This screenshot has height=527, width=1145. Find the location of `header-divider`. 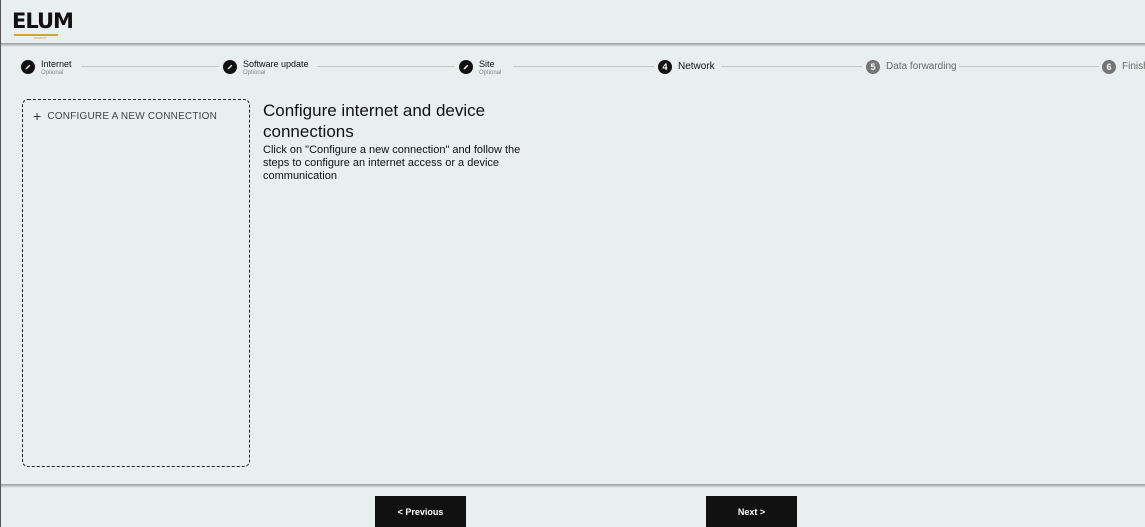

header-divider is located at coordinates (573, 45).